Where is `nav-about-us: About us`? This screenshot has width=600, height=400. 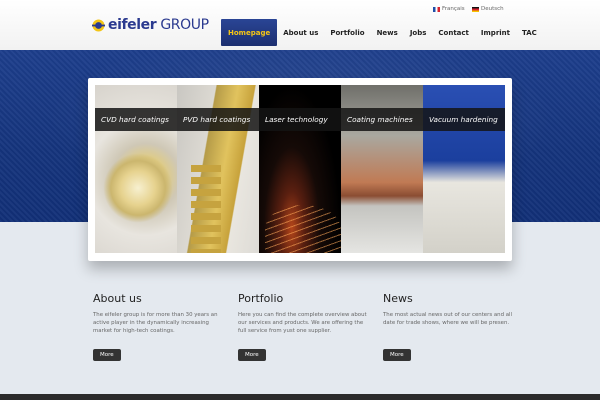
nav-about-us: About us is located at coordinates (300, 32).